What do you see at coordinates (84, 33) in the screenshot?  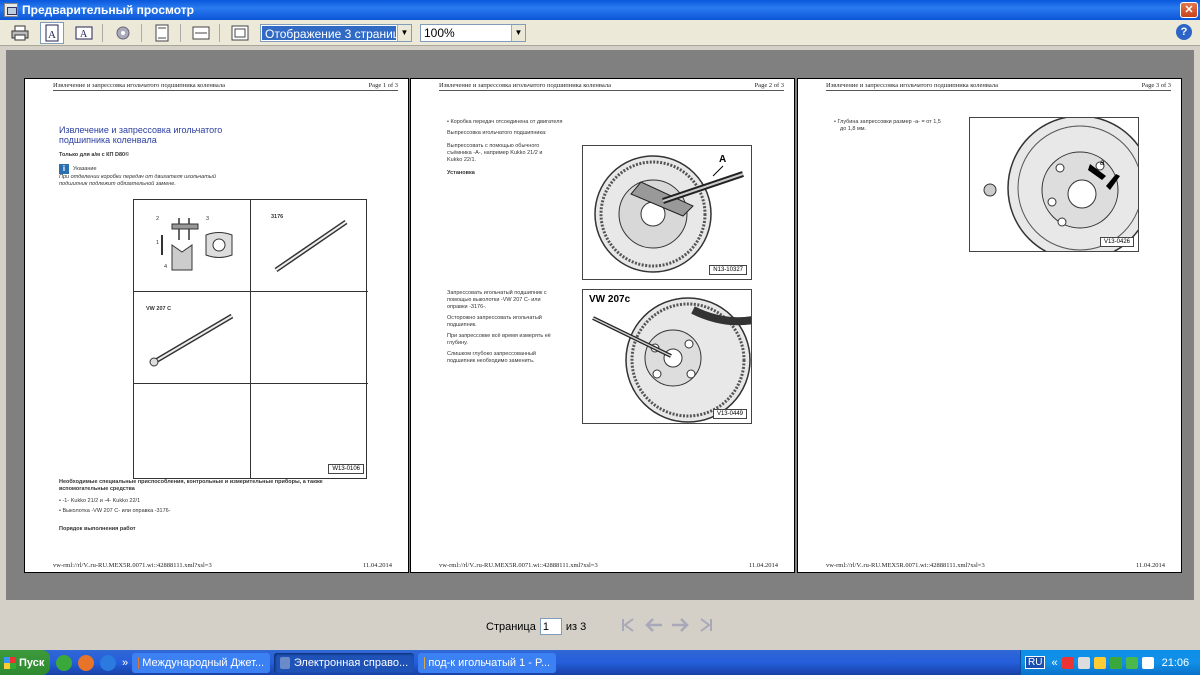 I see `landscape-button: A` at bounding box center [84, 33].